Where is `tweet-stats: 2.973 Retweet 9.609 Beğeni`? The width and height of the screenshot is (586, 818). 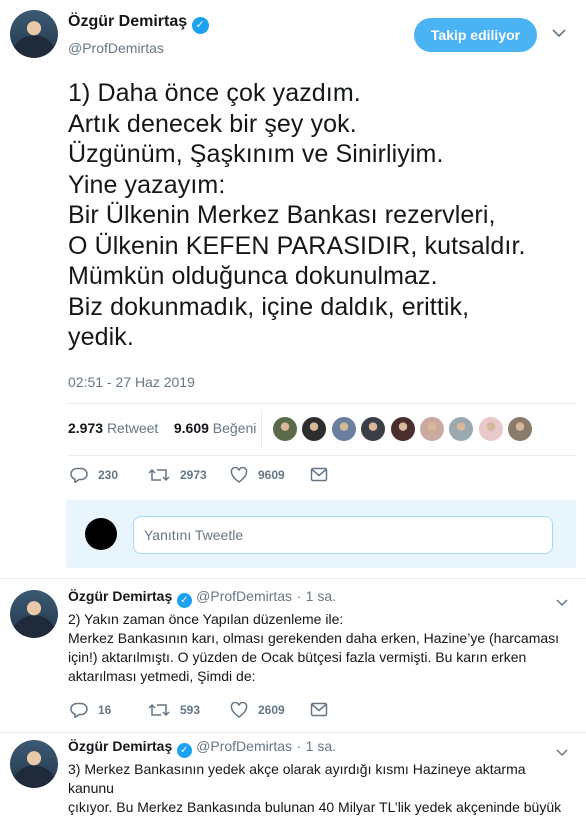 tweet-stats: 2.973 Retweet 9.609 Beğeni is located at coordinates (162, 428).